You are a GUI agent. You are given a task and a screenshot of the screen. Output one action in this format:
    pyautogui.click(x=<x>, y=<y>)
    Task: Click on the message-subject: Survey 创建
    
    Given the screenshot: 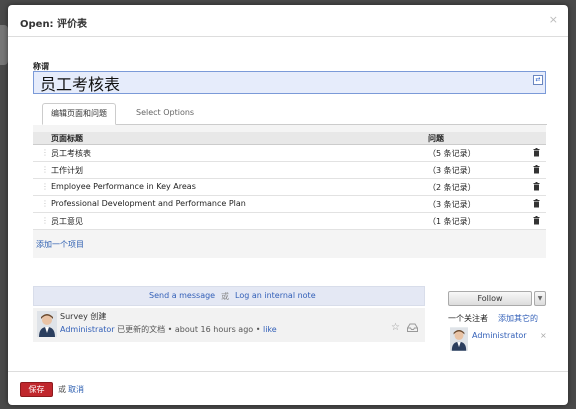 What is the action you would take?
    pyautogui.click(x=83, y=316)
    